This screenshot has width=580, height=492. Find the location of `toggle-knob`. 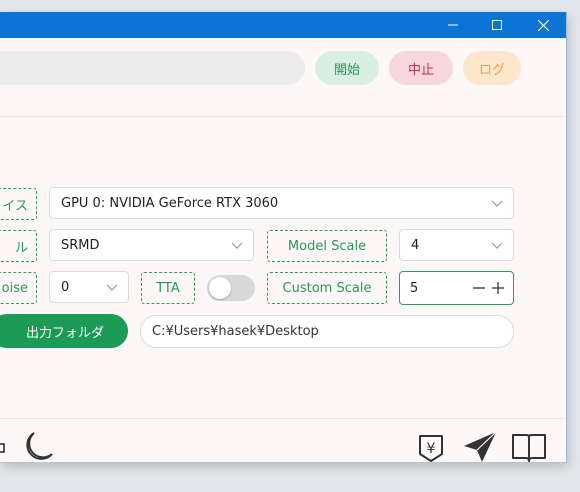

toggle-knob is located at coordinates (220, 288).